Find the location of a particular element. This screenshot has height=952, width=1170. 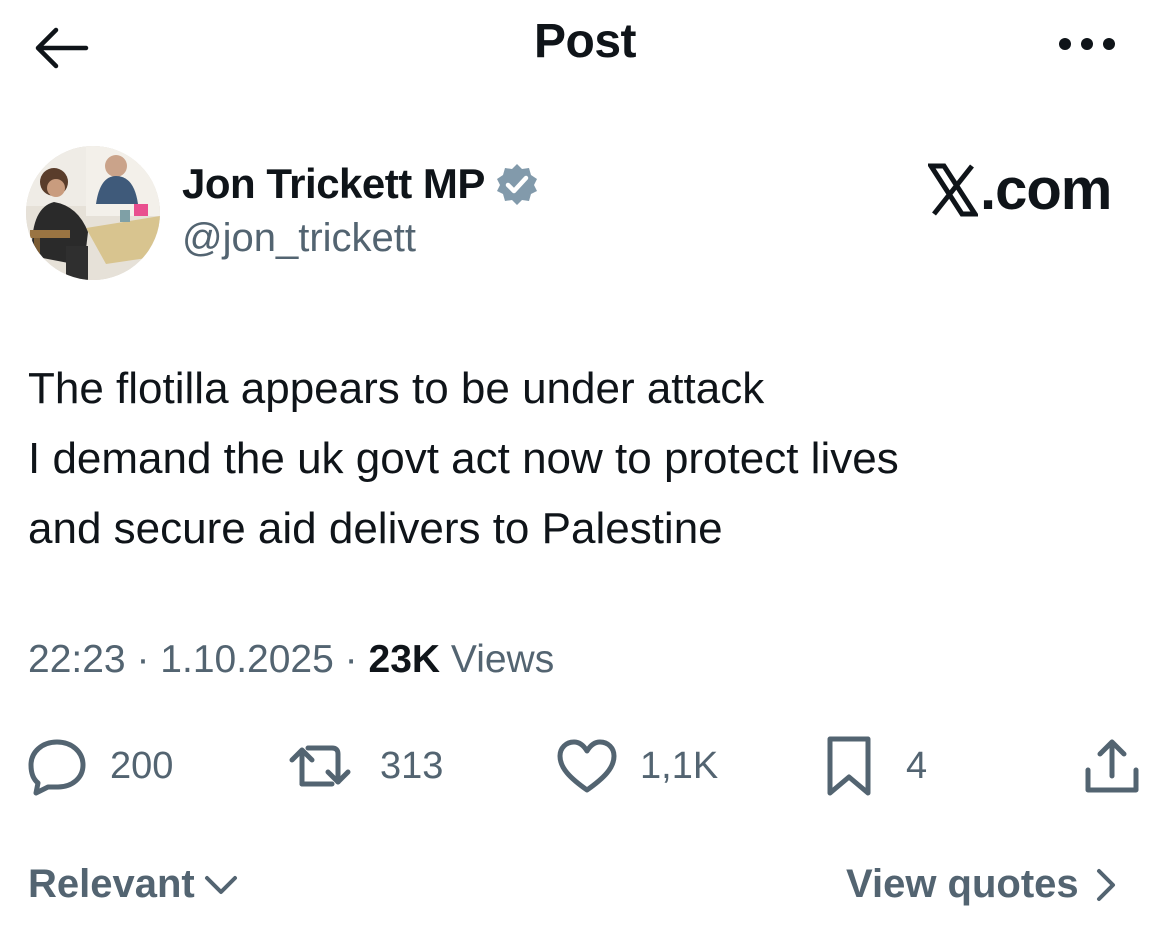

x-com-watermark: .com is located at coordinates (1020, 189).